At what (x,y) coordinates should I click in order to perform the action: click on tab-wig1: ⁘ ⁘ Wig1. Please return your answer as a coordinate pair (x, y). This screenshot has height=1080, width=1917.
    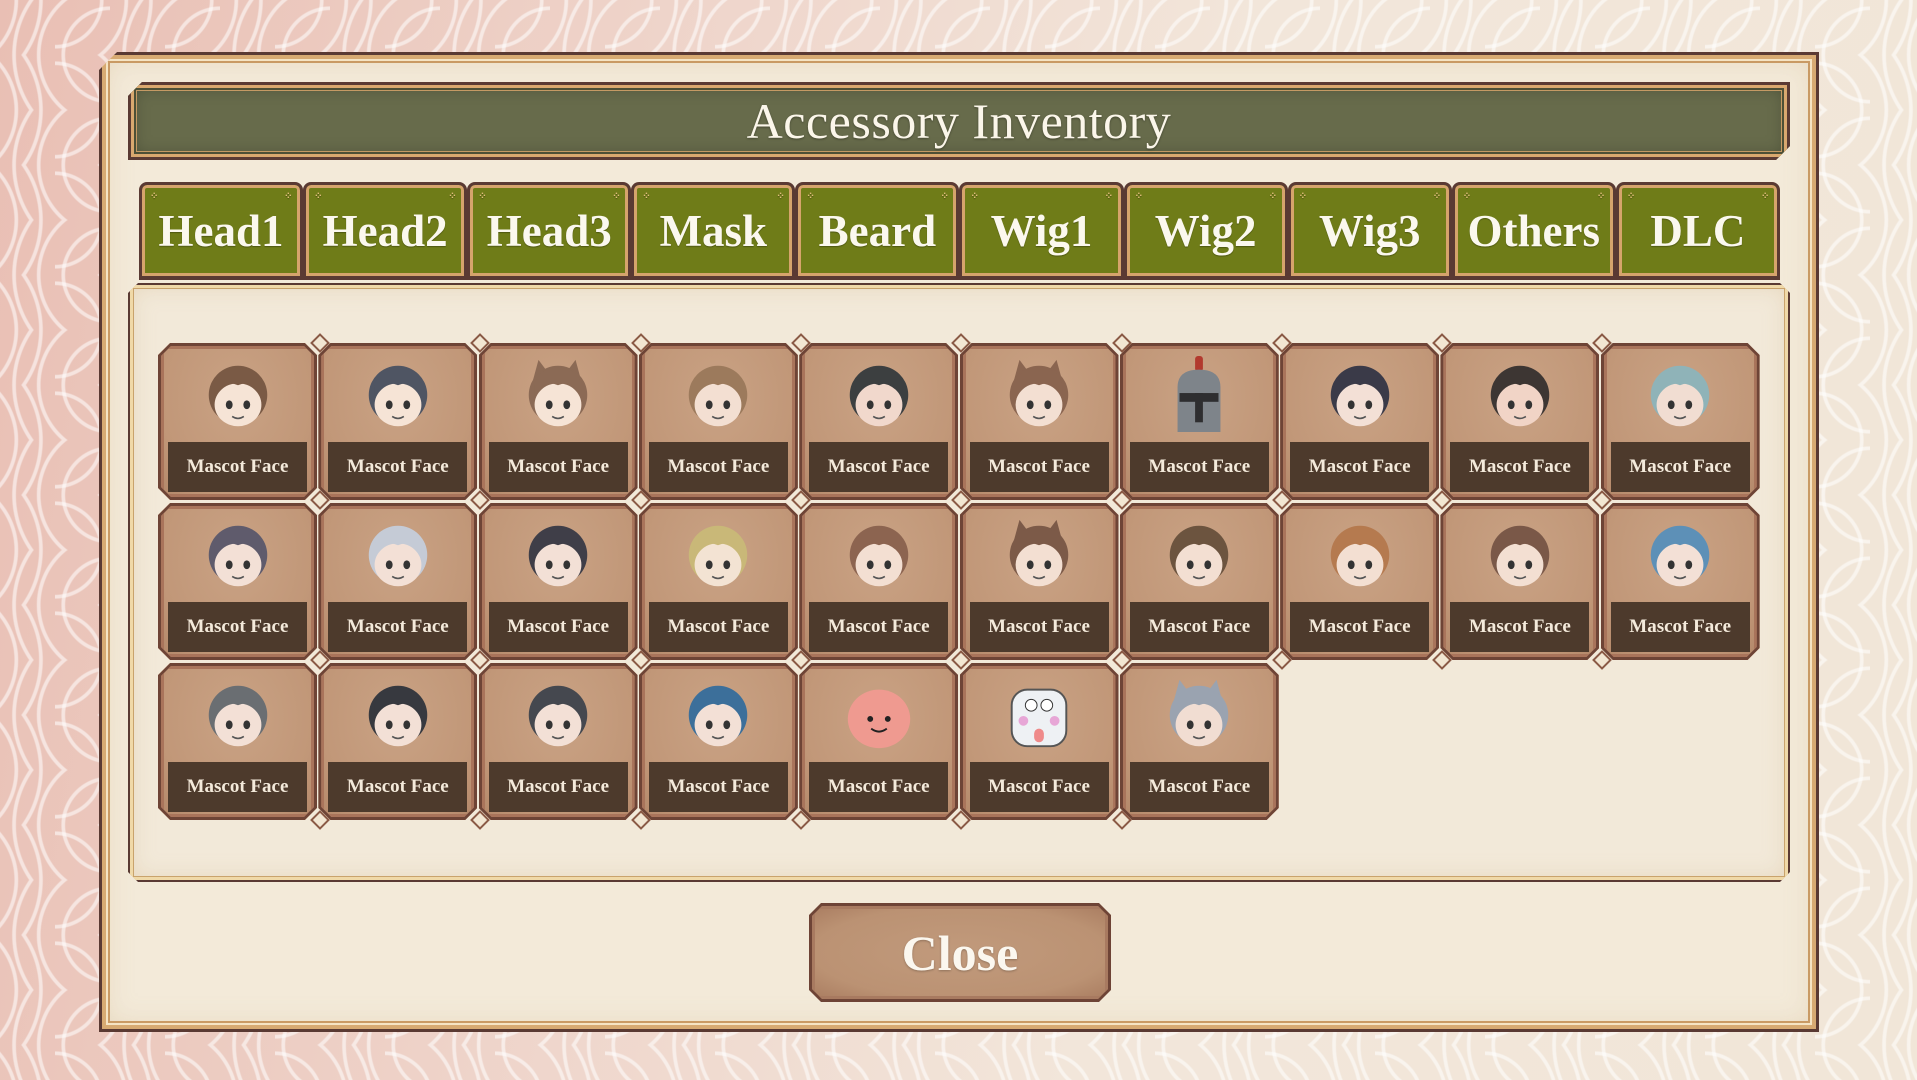
    Looking at the image, I should click on (1041, 231).